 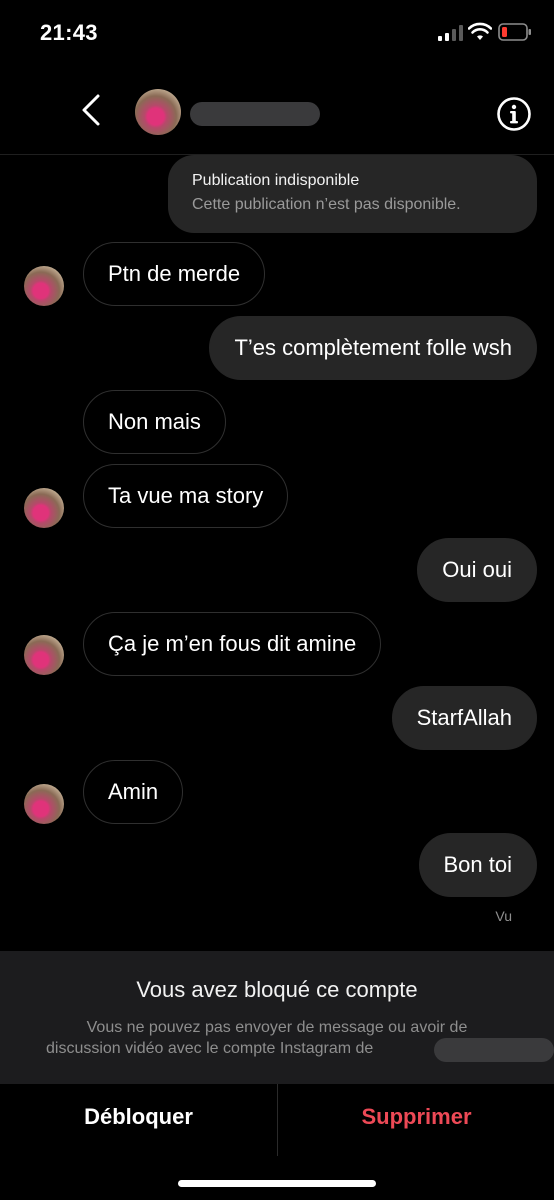 I want to click on message-bubble-incoming: Amin, so click(x=133, y=792).